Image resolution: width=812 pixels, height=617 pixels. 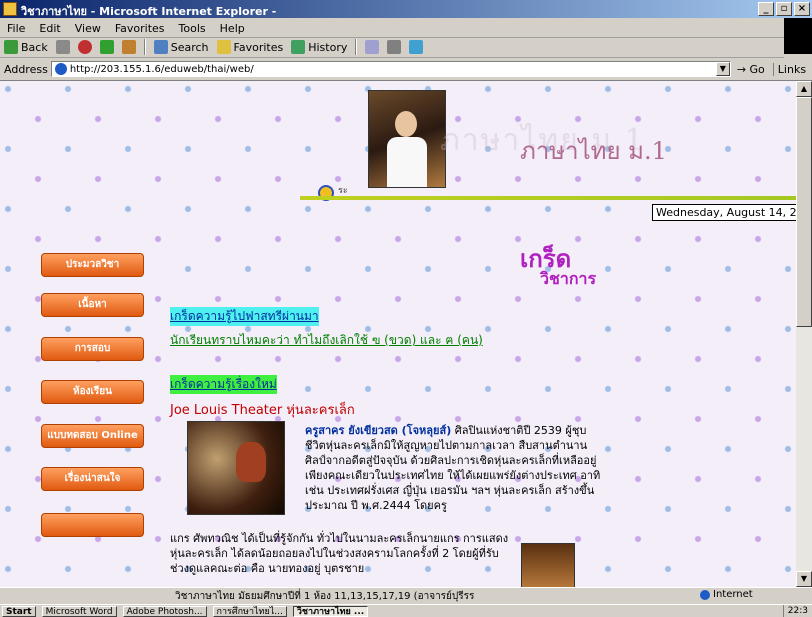 What do you see at coordinates (79, 611) in the screenshot?
I see `task-word: Microsoft Word` at bounding box center [79, 611].